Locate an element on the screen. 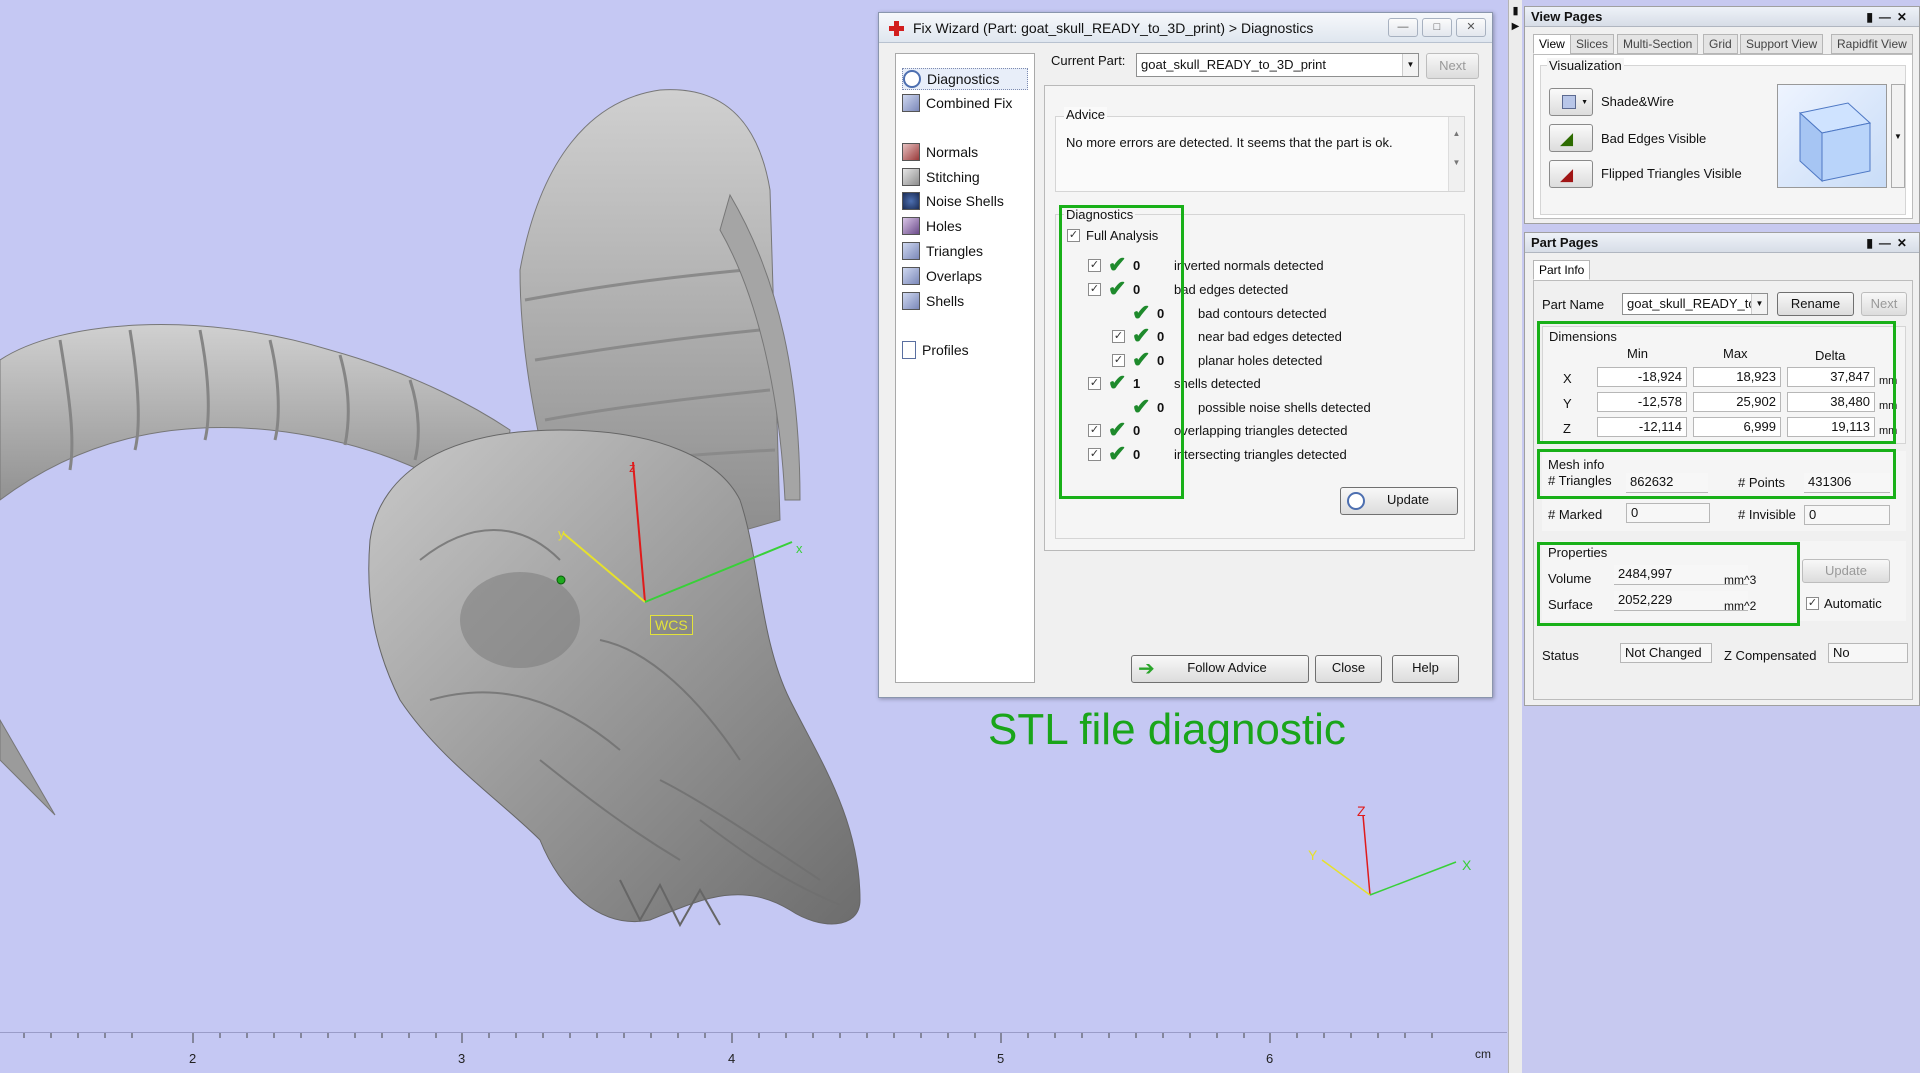  nav-item-diagnostics: Diagnostics is located at coordinates (965, 79).